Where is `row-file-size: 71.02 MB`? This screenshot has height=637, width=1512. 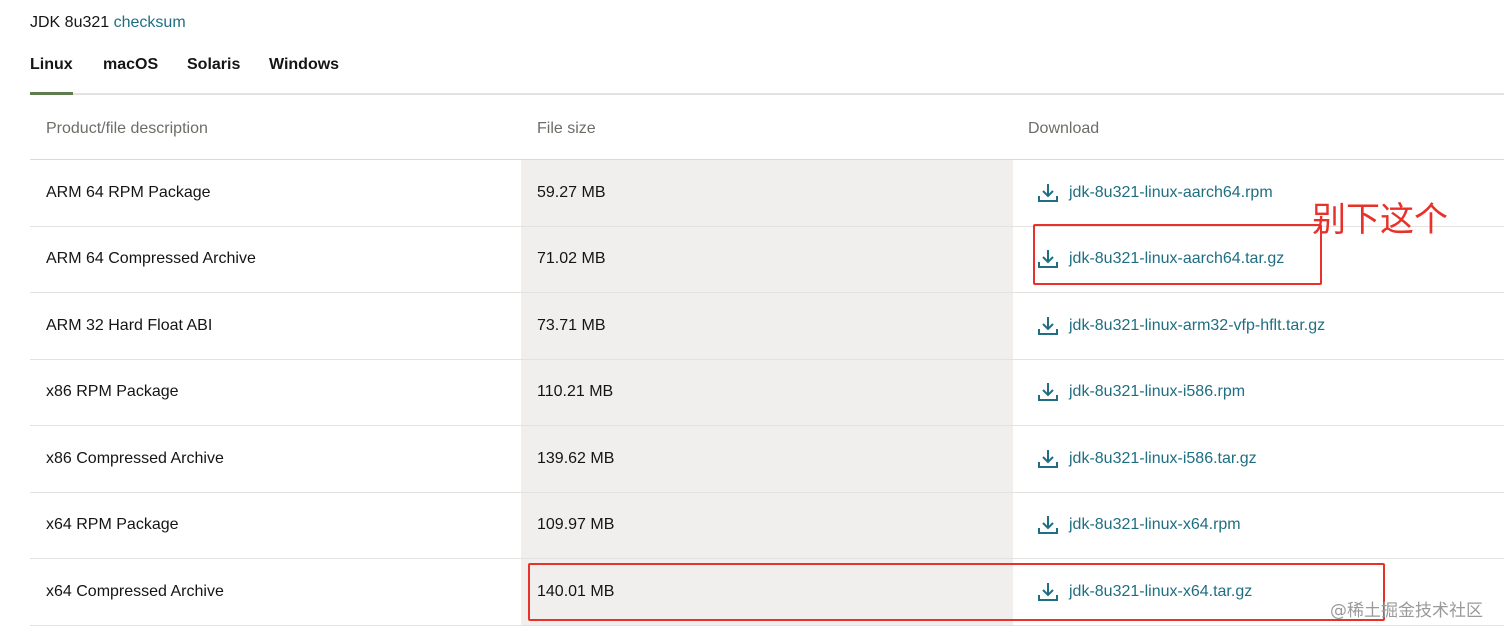
row-file-size: 71.02 MB is located at coordinates (571, 259).